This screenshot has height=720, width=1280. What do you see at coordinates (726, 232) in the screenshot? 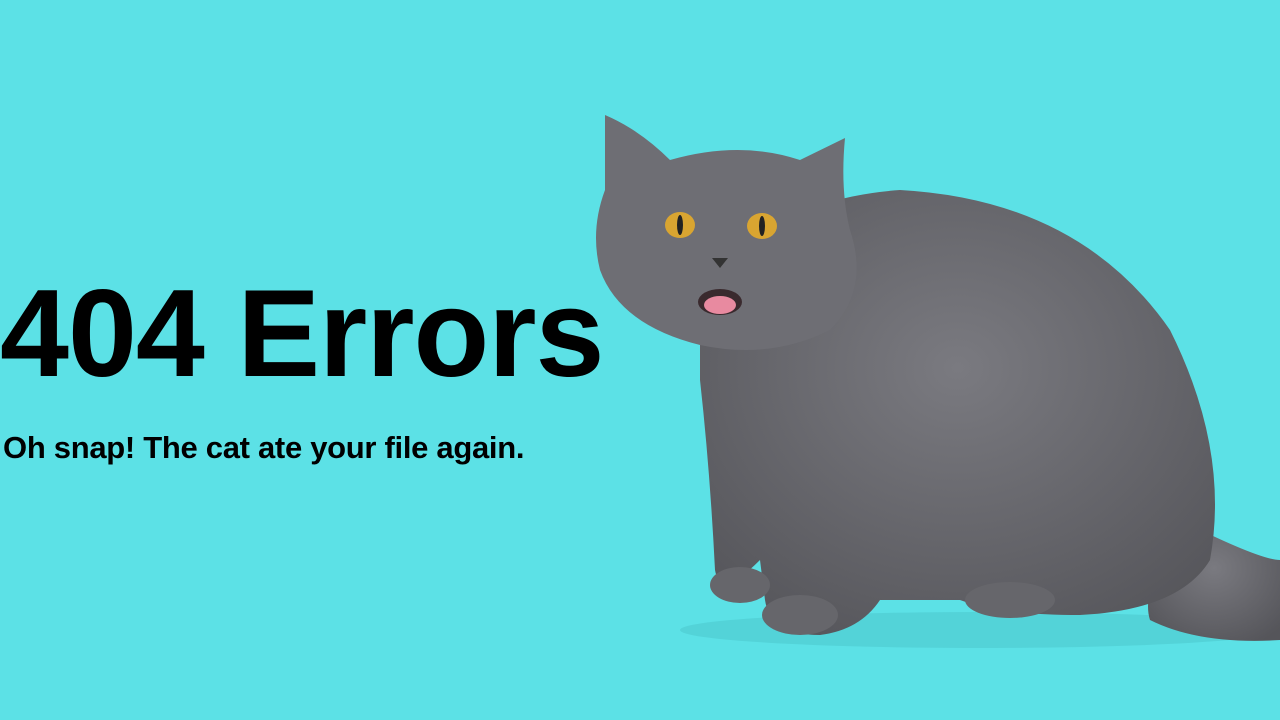
I see `cat-head` at bounding box center [726, 232].